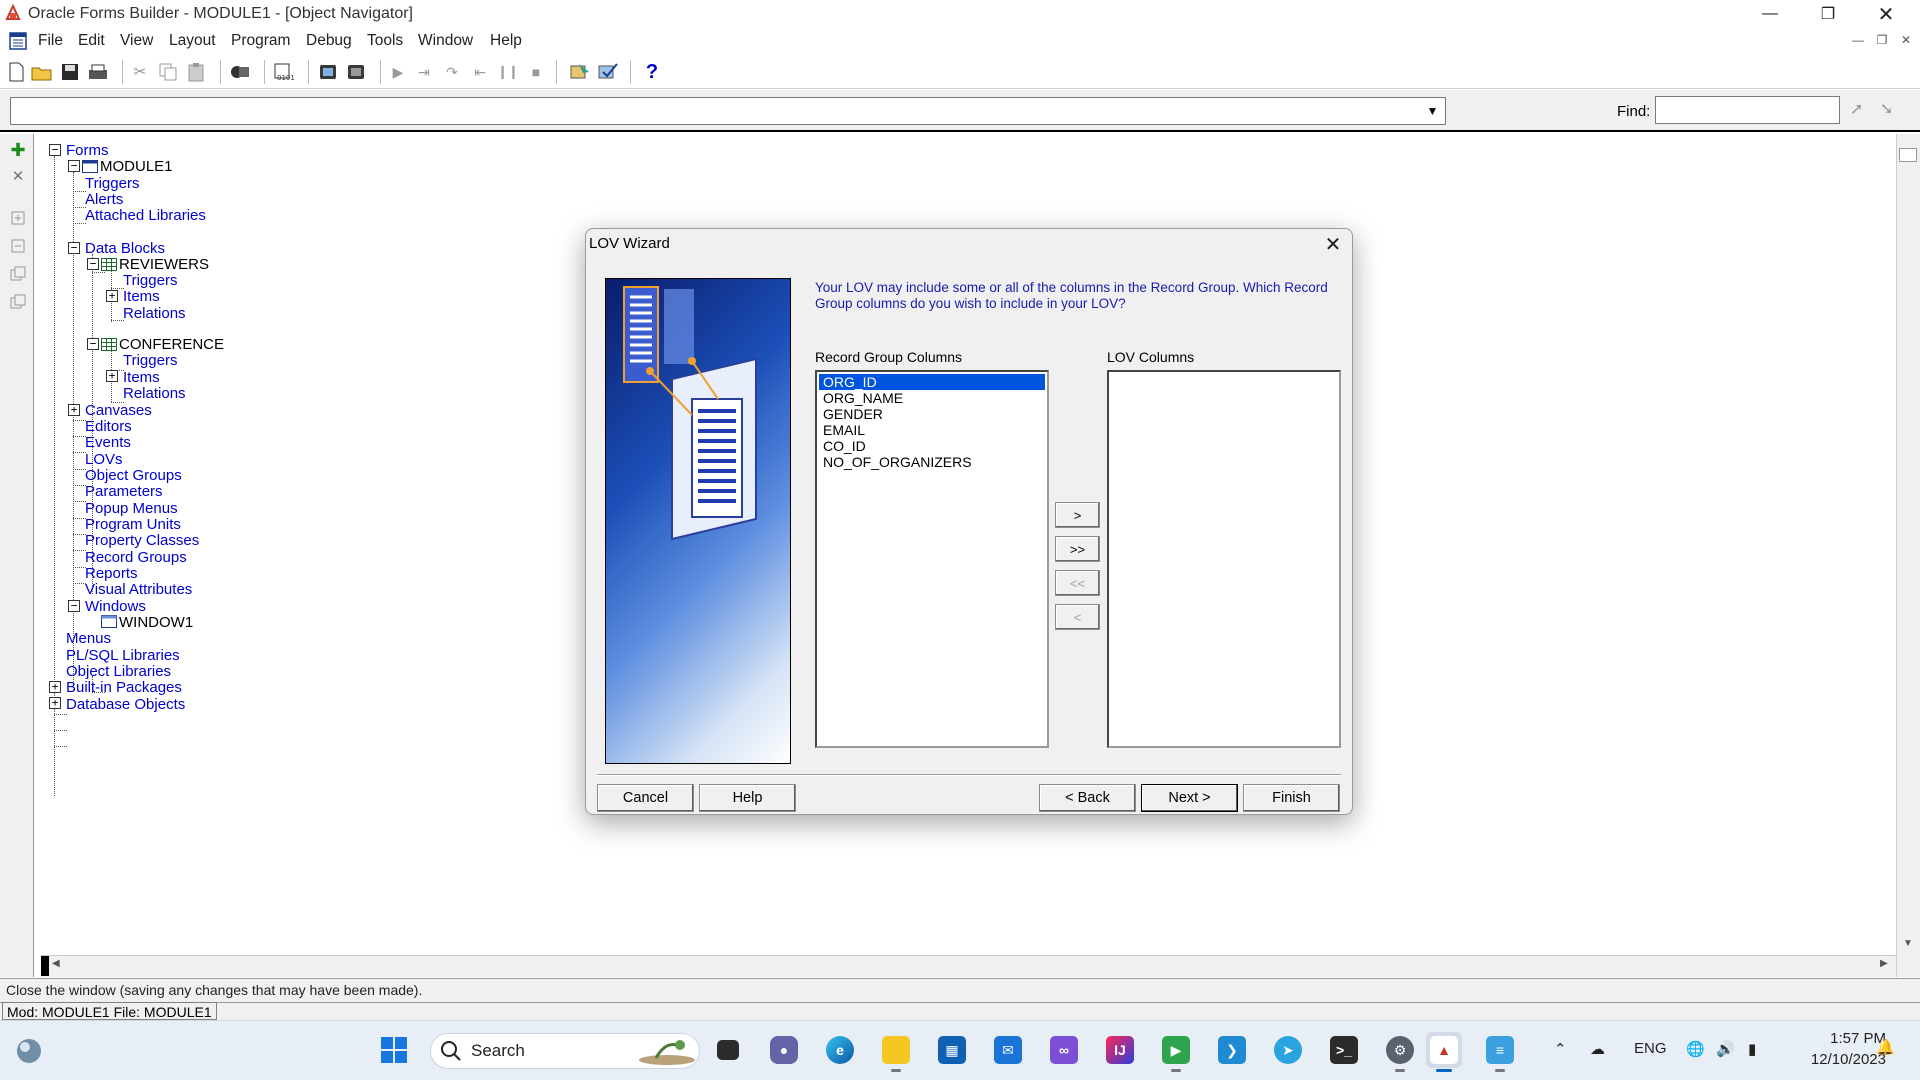  What do you see at coordinates (98, 72) in the screenshot?
I see `print-icon` at bounding box center [98, 72].